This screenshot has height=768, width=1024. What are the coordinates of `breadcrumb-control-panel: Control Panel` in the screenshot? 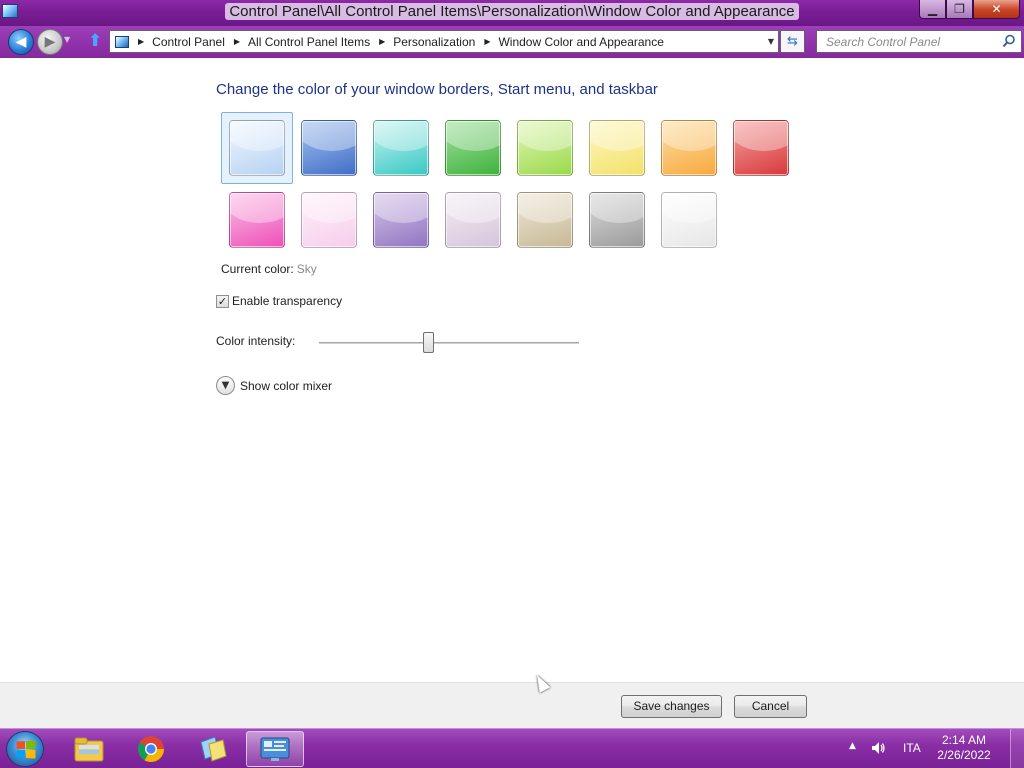 It's located at (188, 42).